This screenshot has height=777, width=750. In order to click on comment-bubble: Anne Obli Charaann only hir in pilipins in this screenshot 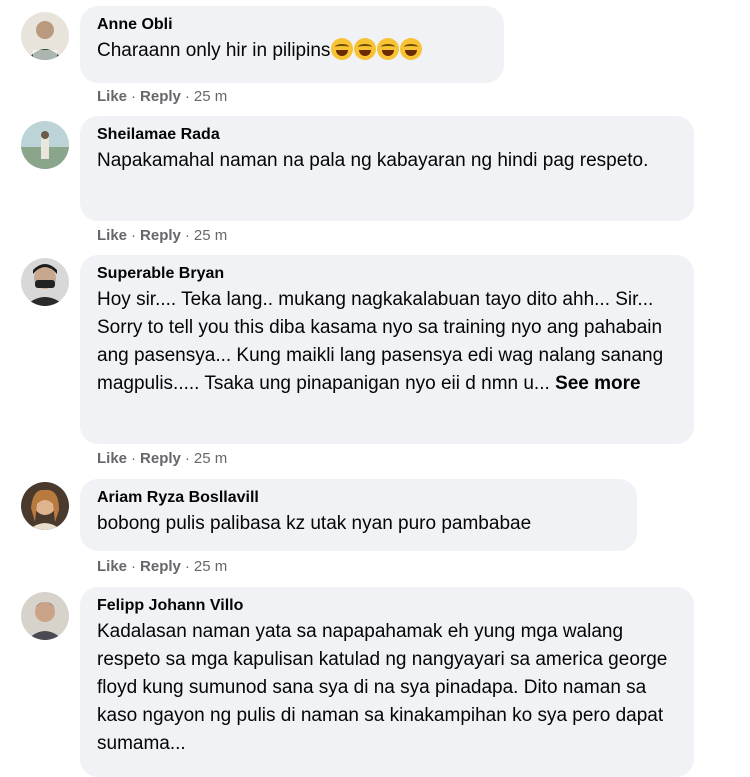, I will do `click(292, 44)`.